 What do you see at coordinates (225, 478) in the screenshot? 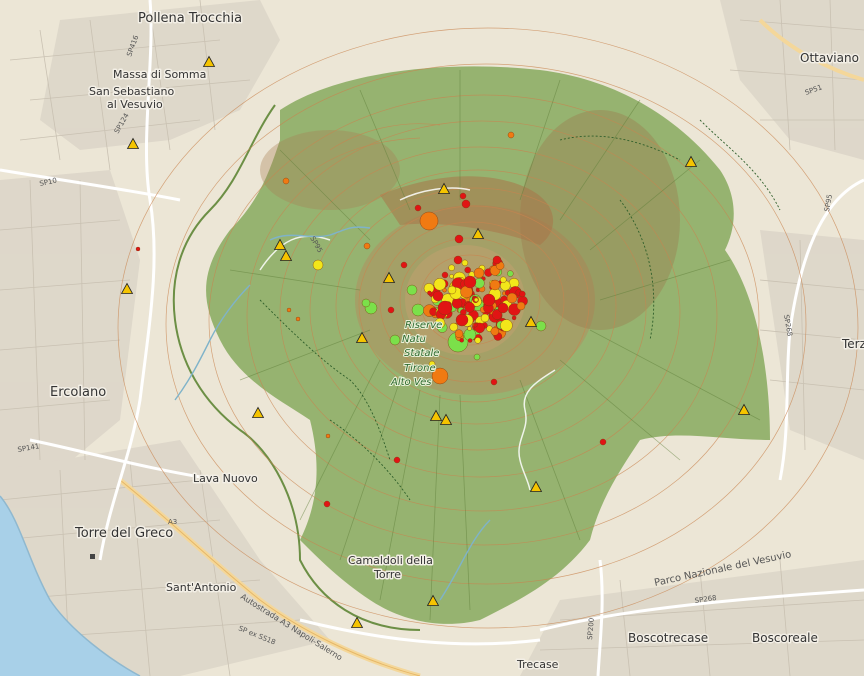
I see `town-label-lava-nuovo: Lava Nuovo` at bounding box center [225, 478].